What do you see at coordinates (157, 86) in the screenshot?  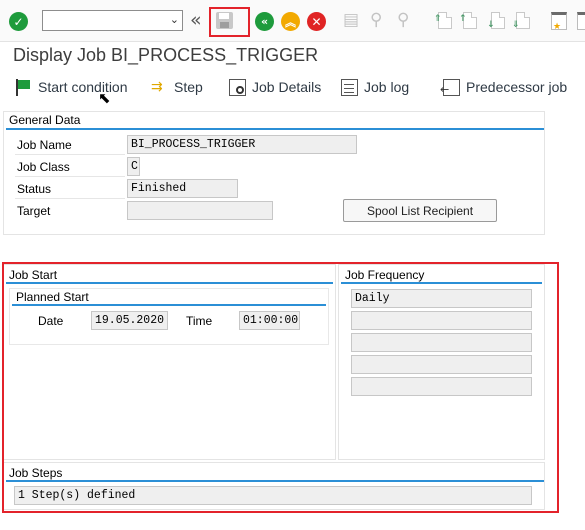 I see `step-icon: ⇉` at bounding box center [157, 86].